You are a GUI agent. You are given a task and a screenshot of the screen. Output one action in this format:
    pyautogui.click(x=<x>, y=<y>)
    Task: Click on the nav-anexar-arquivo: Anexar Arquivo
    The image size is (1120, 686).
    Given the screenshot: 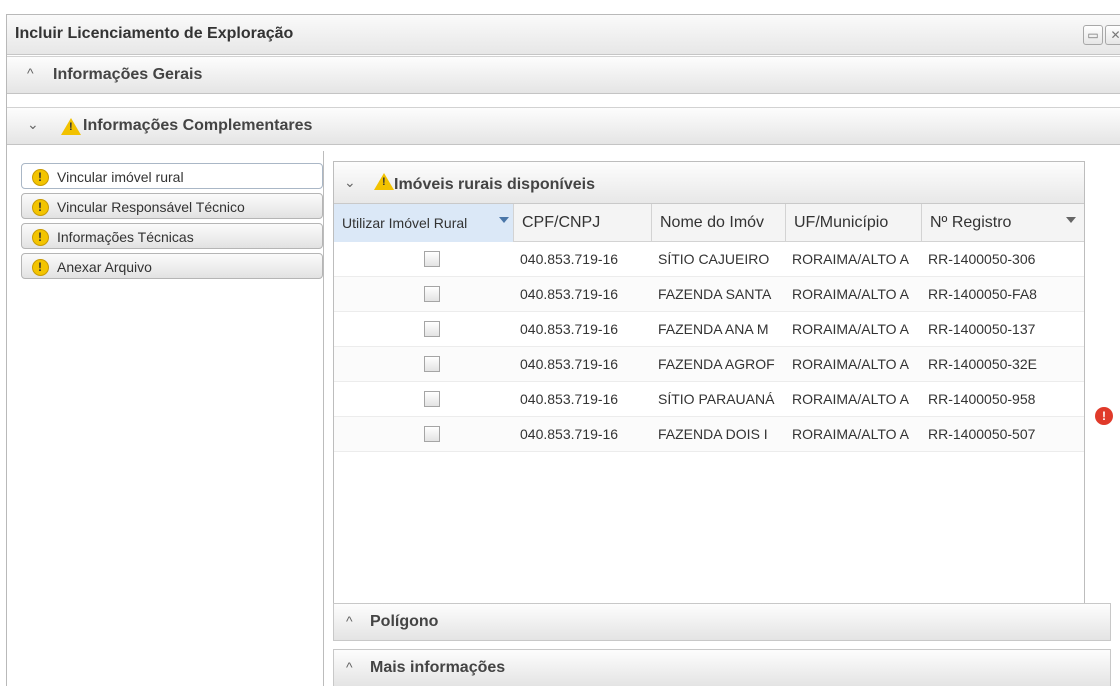 What is the action you would take?
    pyautogui.click(x=172, y=266)
    